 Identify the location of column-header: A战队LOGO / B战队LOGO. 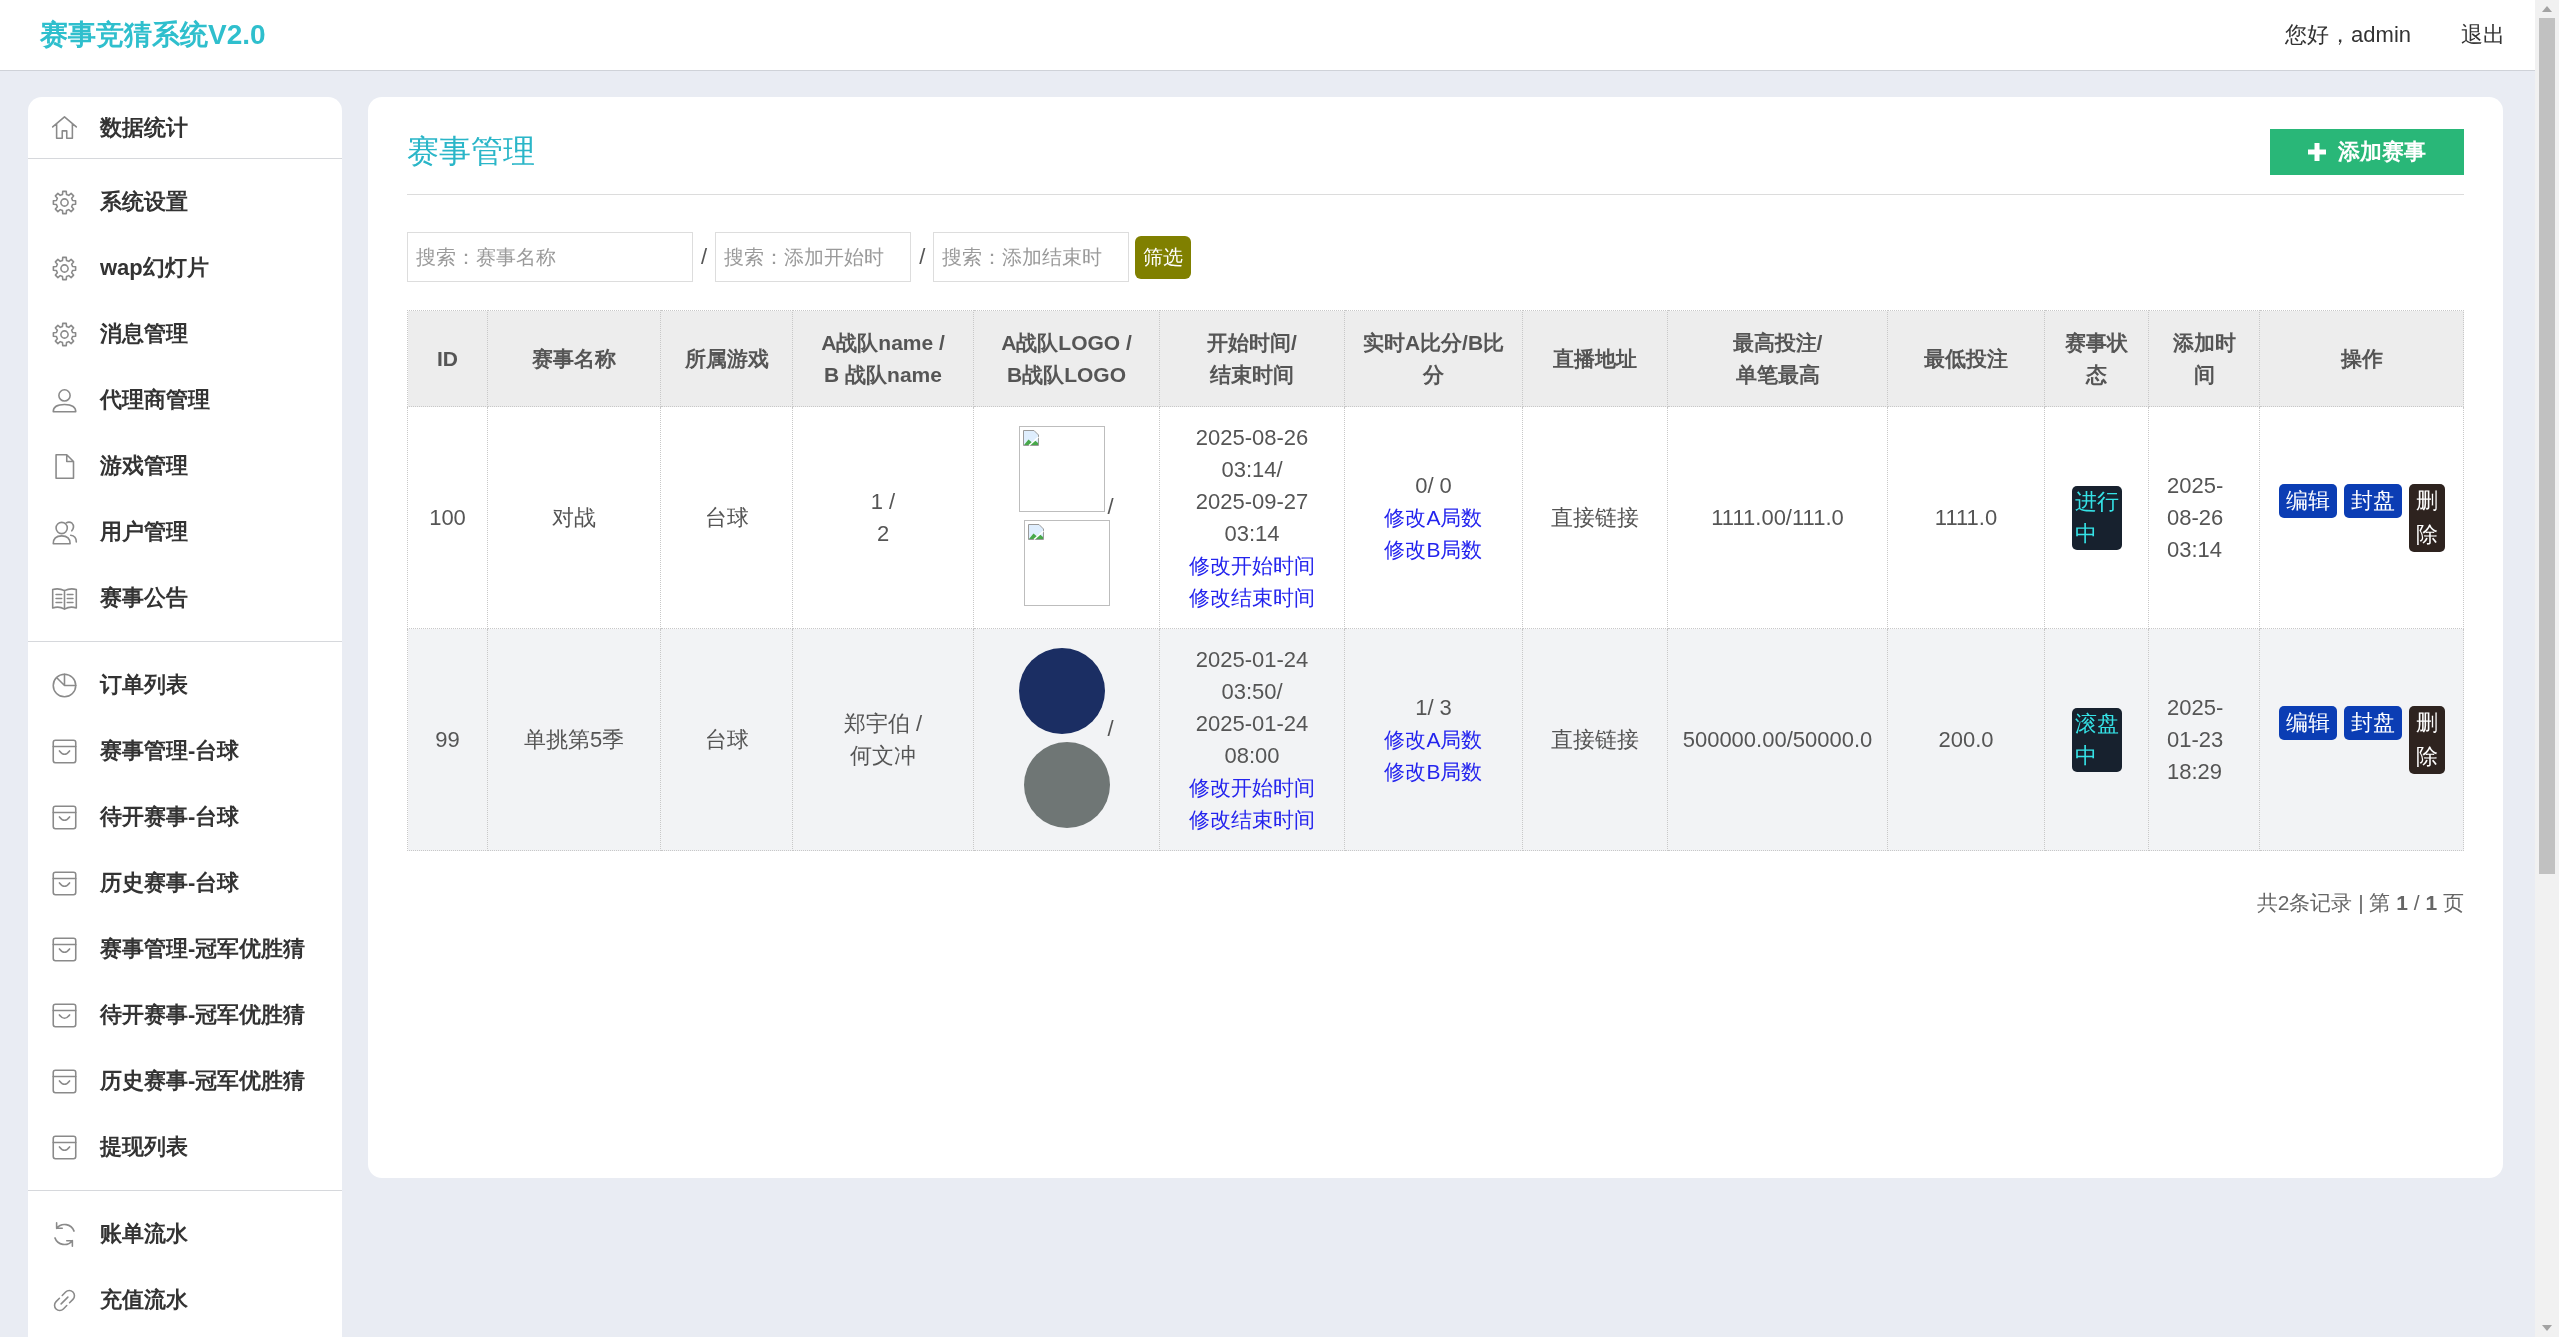
(1066, 358).